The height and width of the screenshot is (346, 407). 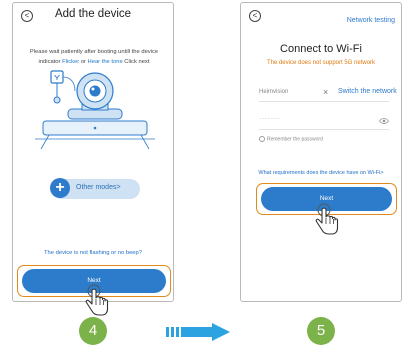 What do you see at coordinates (93, 253) in the screenshot?
I see `no-beep-link: The device is not flashing or no beep?` at bounding box center [93, 253].